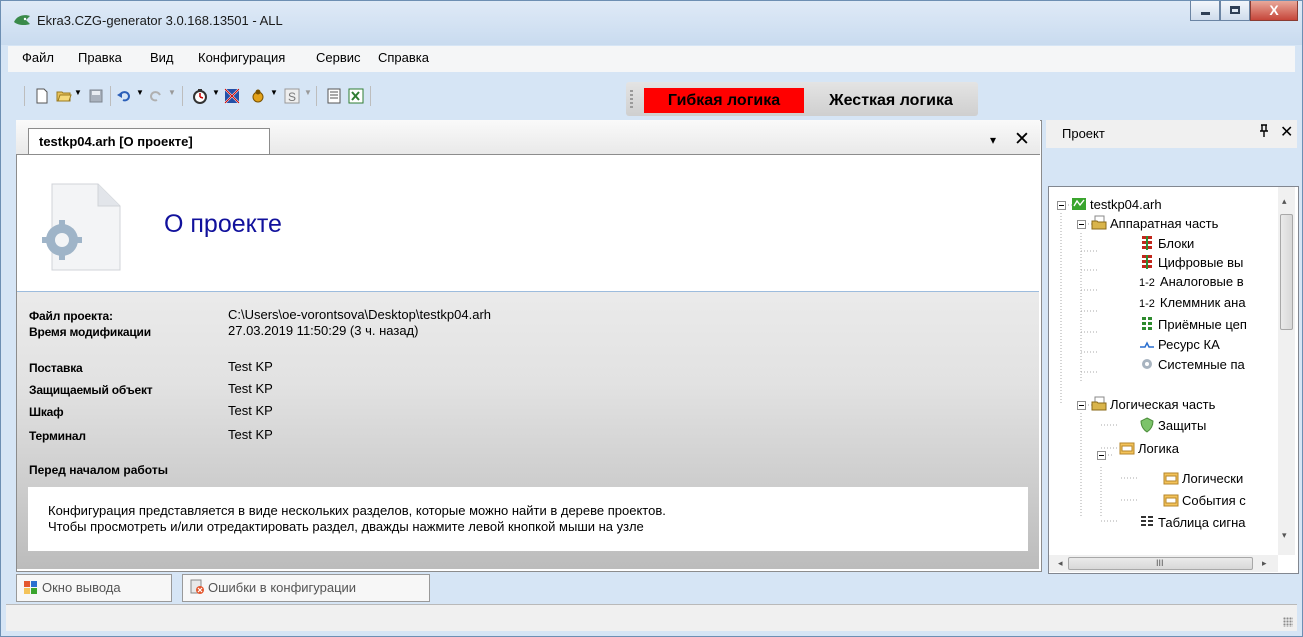  I want to click on pin-icon, so click(1264, 132).